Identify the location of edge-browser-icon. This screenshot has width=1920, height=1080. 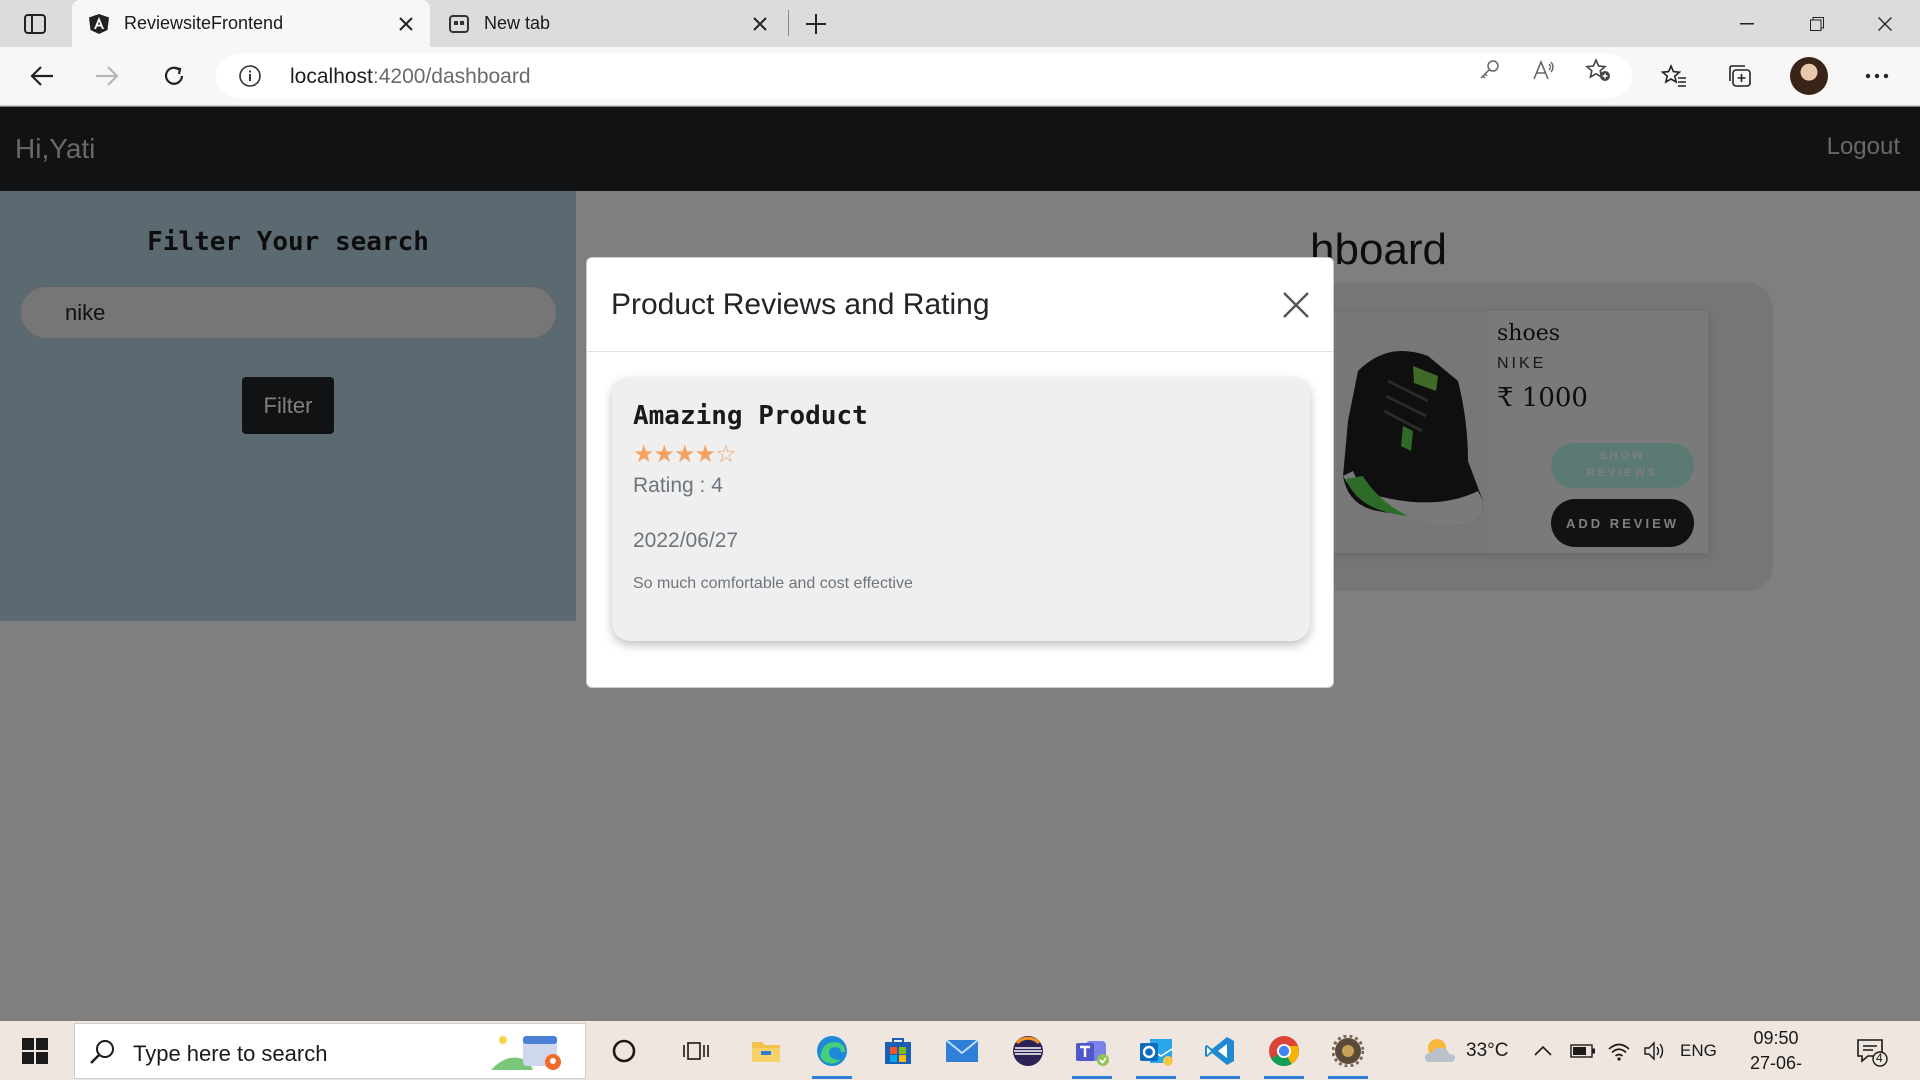
(832, 1053).